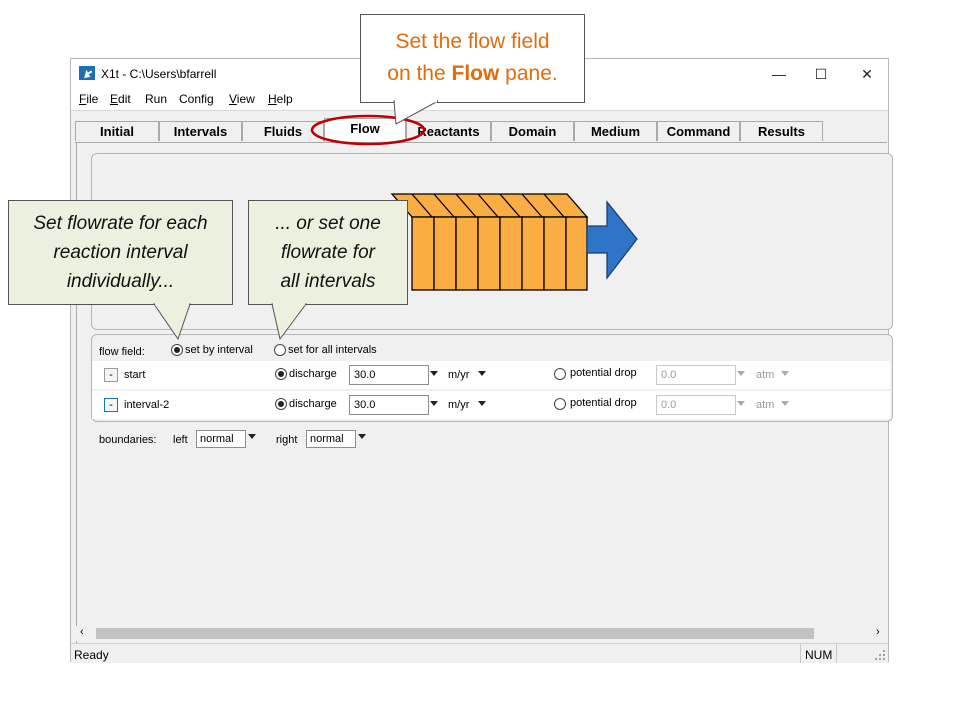 This screenshot has width=960, height=720. I want to click on radio-set-by-interval-label: set by interval, so click(219, 350).